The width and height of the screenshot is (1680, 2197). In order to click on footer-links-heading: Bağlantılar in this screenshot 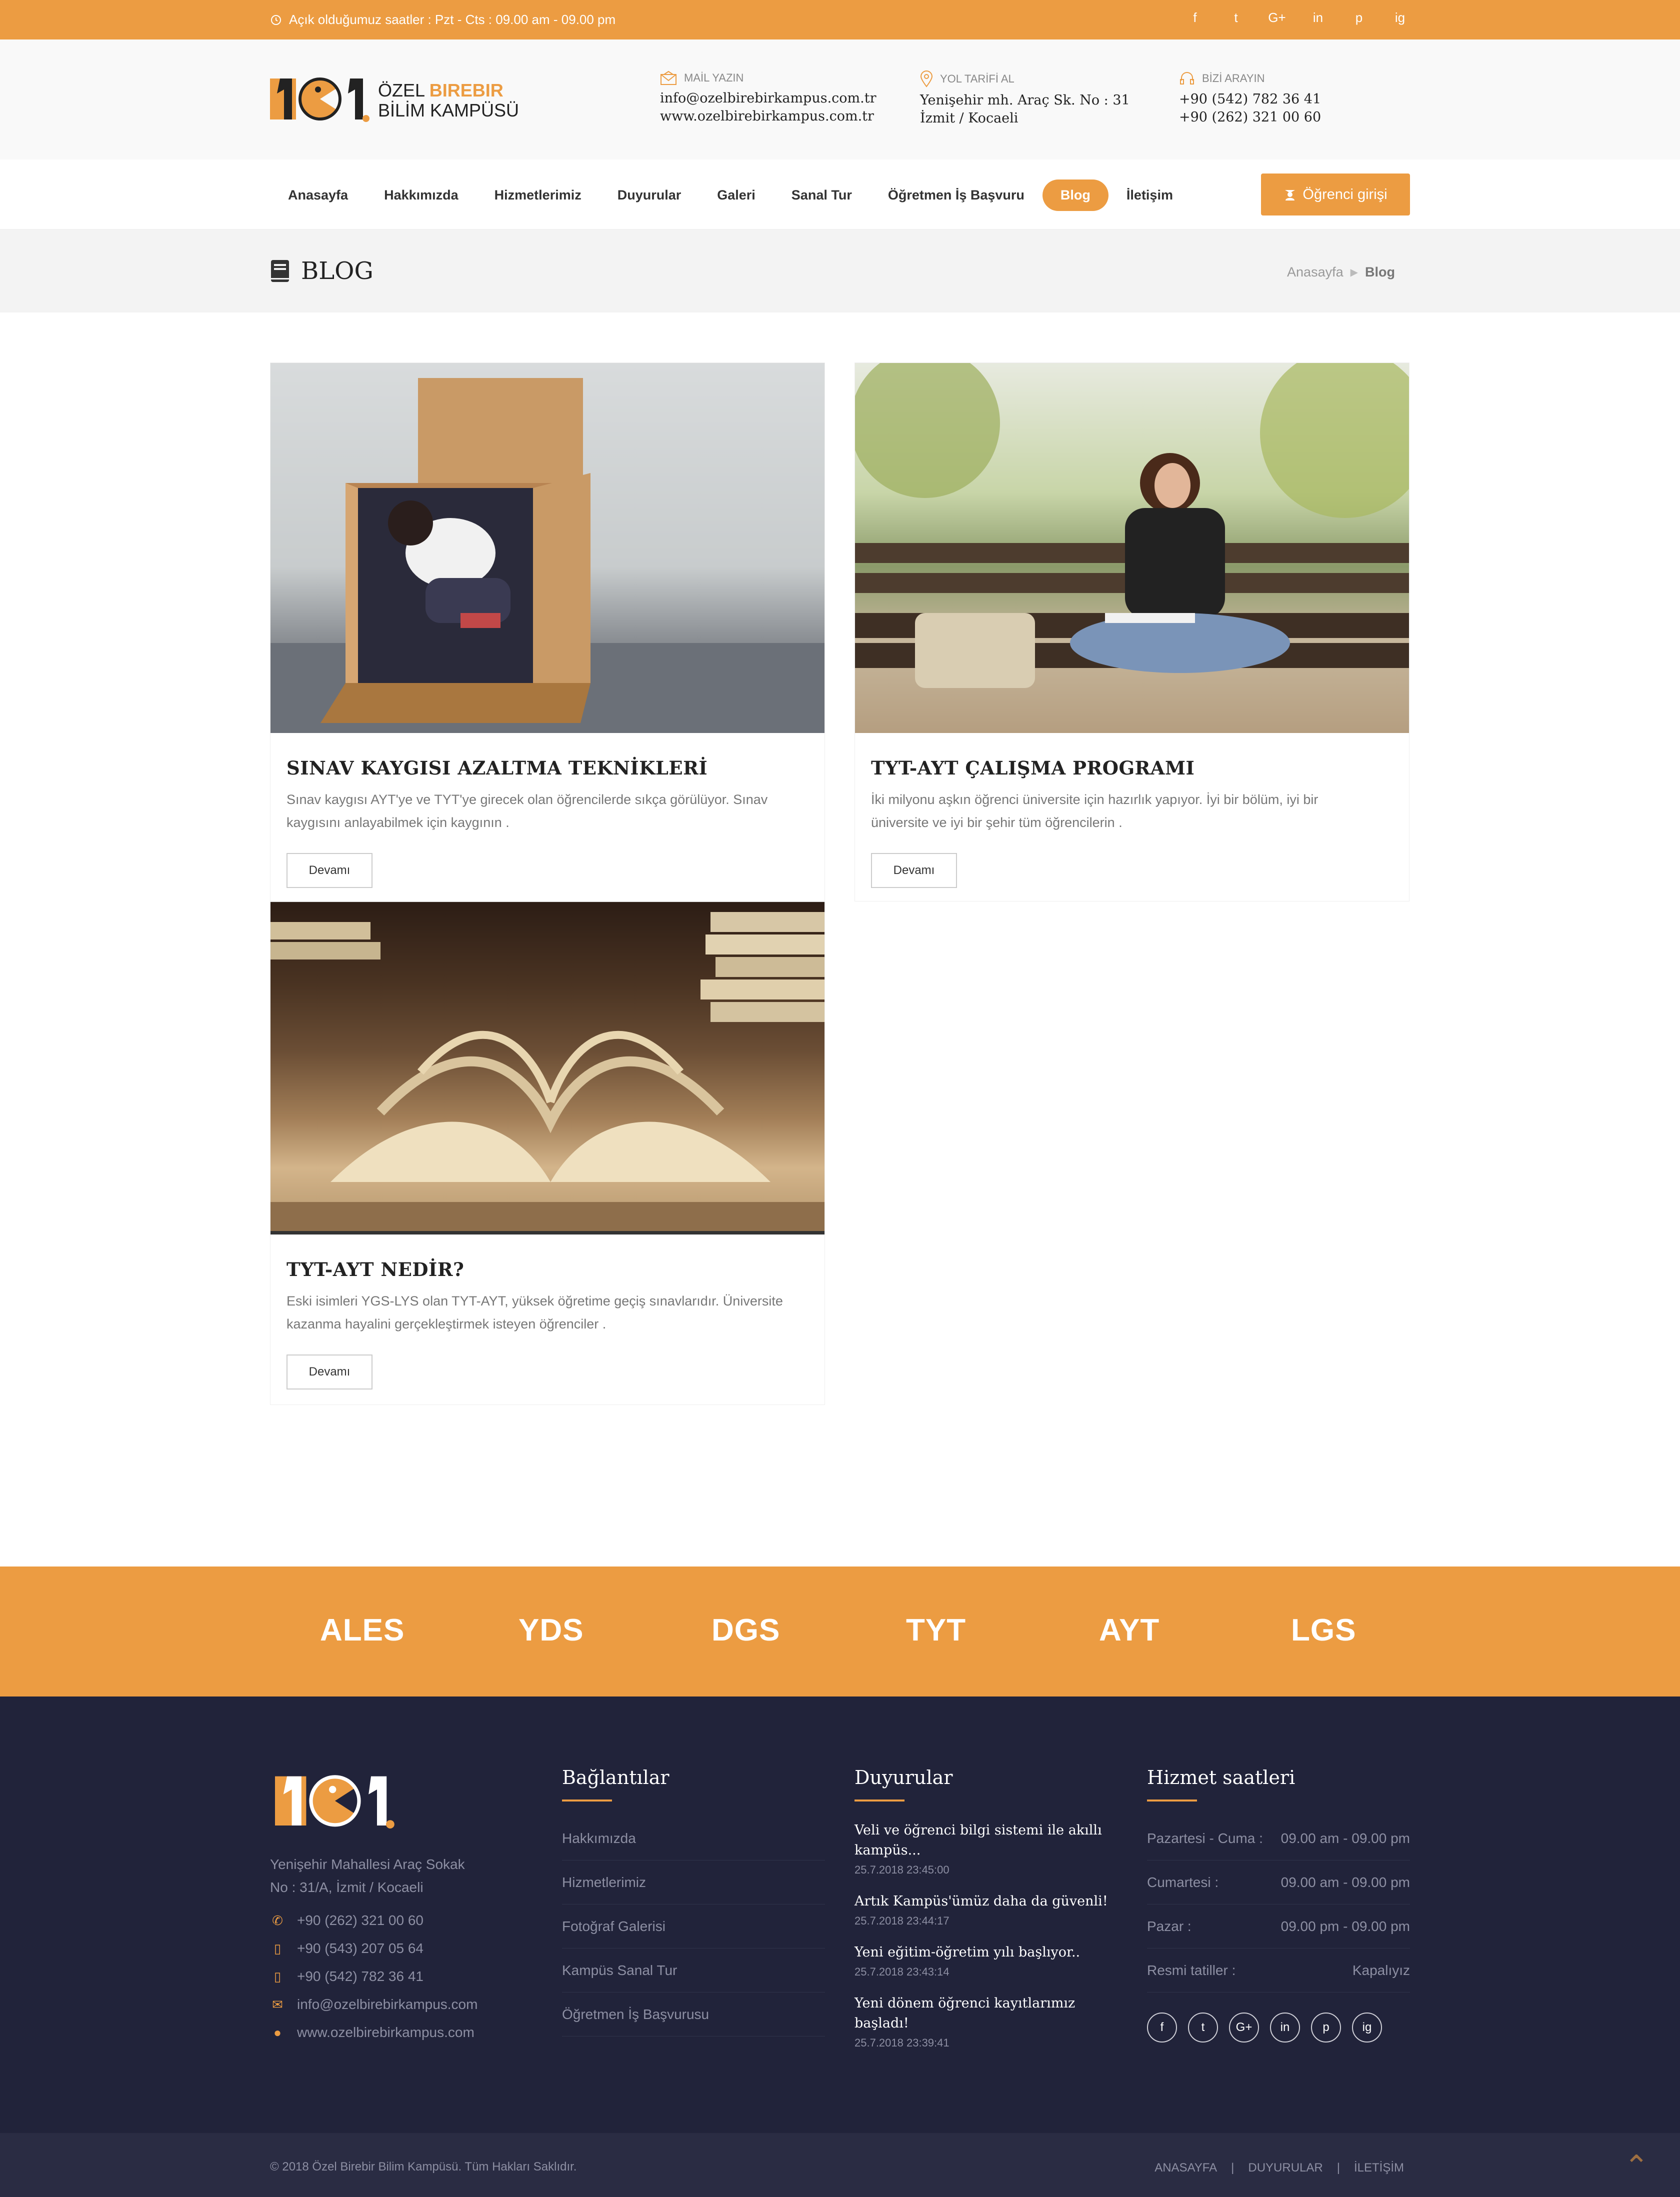, I will do `click(616, 1777)`.